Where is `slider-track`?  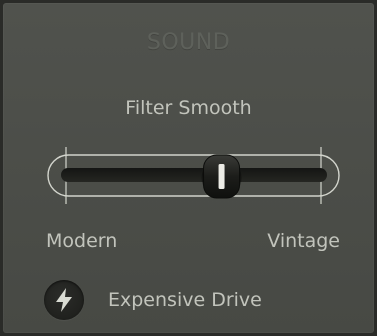
slider-track is located at coordinates (194, 175).